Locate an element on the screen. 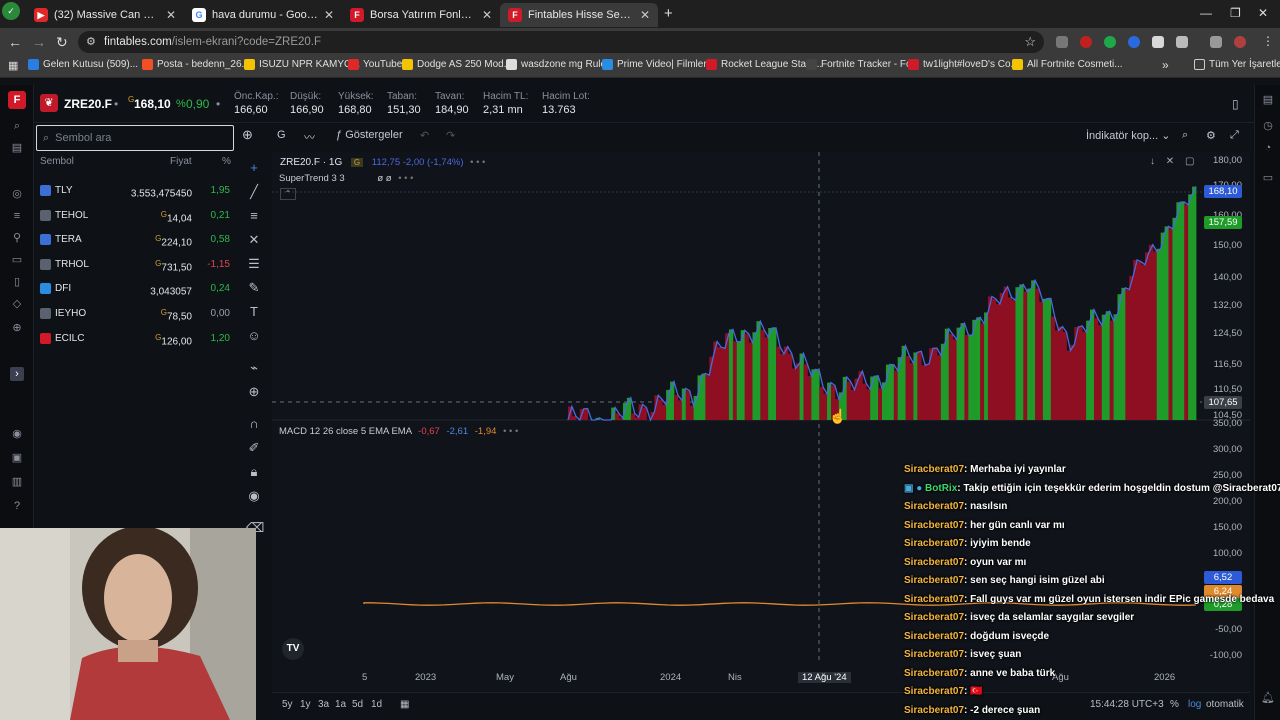 The image size is (1280, 720). macd-more: • • • is located at coordinates (510, 431).